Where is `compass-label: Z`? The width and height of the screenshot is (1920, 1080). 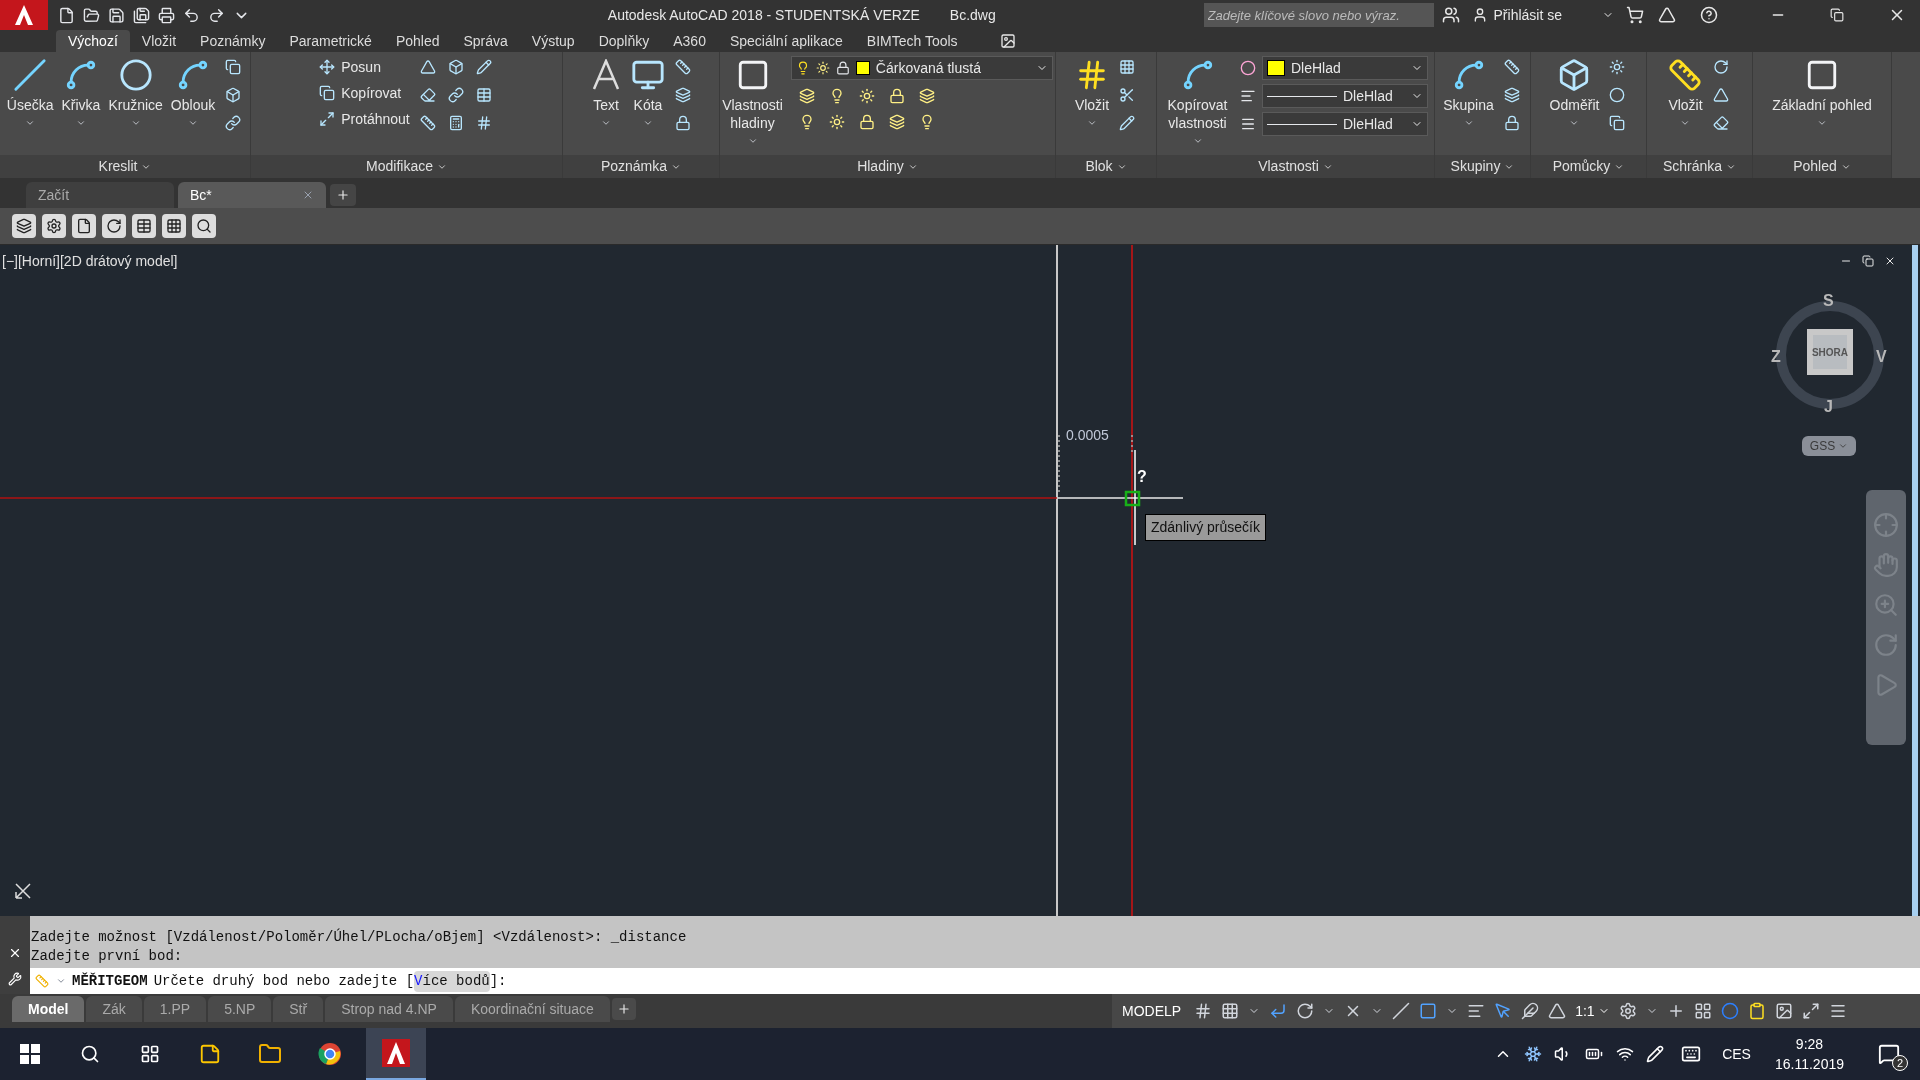 compass-label: Z is located at coordinates (1776, 357).